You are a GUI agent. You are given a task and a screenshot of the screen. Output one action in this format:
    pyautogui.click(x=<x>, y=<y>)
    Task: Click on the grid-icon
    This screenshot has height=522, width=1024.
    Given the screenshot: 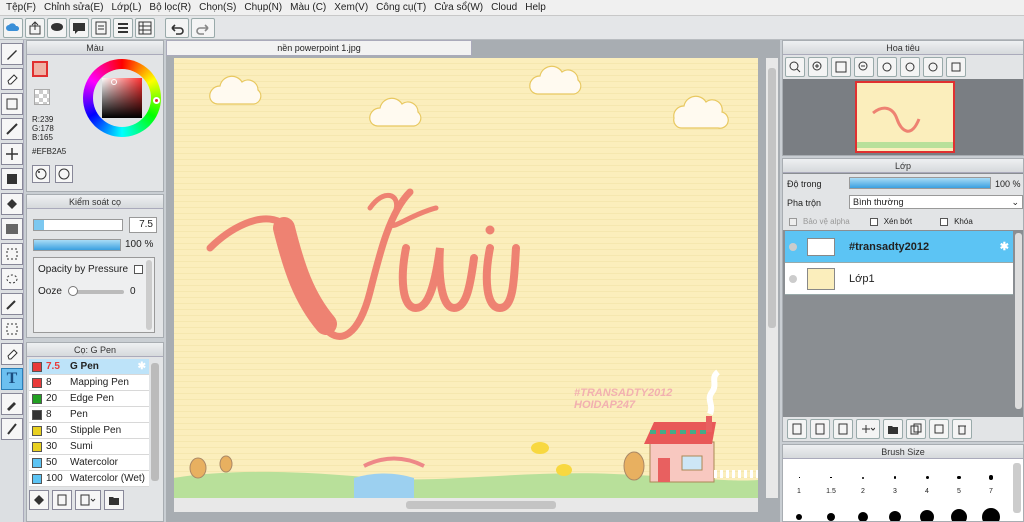 What is the action you would take?
    pyautogui.click(x=145, y=27)
    